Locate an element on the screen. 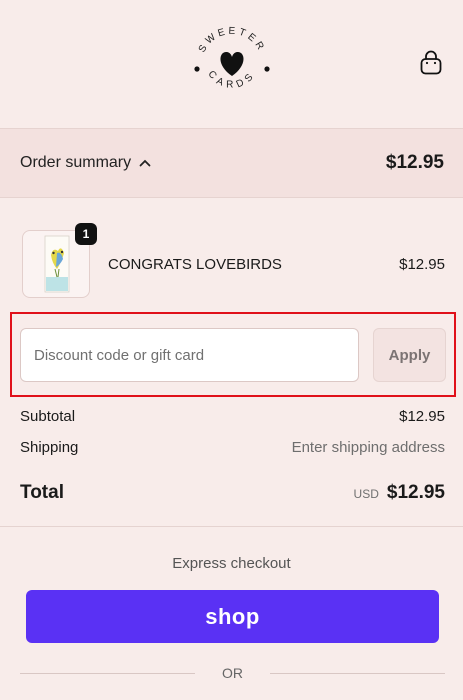  total-amount: USD $12.95 is located at coordinates (399, 493).